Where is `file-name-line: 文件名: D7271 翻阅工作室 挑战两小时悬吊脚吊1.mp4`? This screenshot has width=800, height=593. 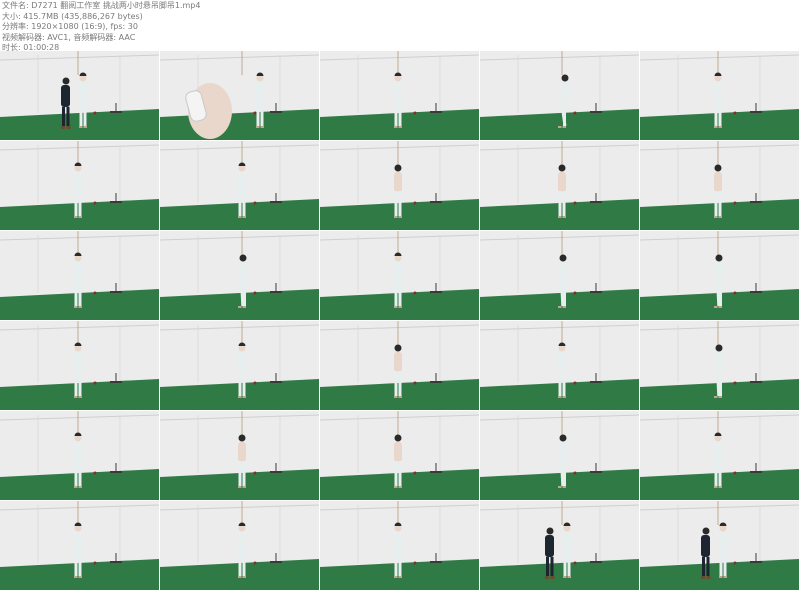 file-name-line: 文件名: D7271 翻阅工作室 挑战两小时悬吊脚吊1.mp4 is located at coordinates (101, 5).